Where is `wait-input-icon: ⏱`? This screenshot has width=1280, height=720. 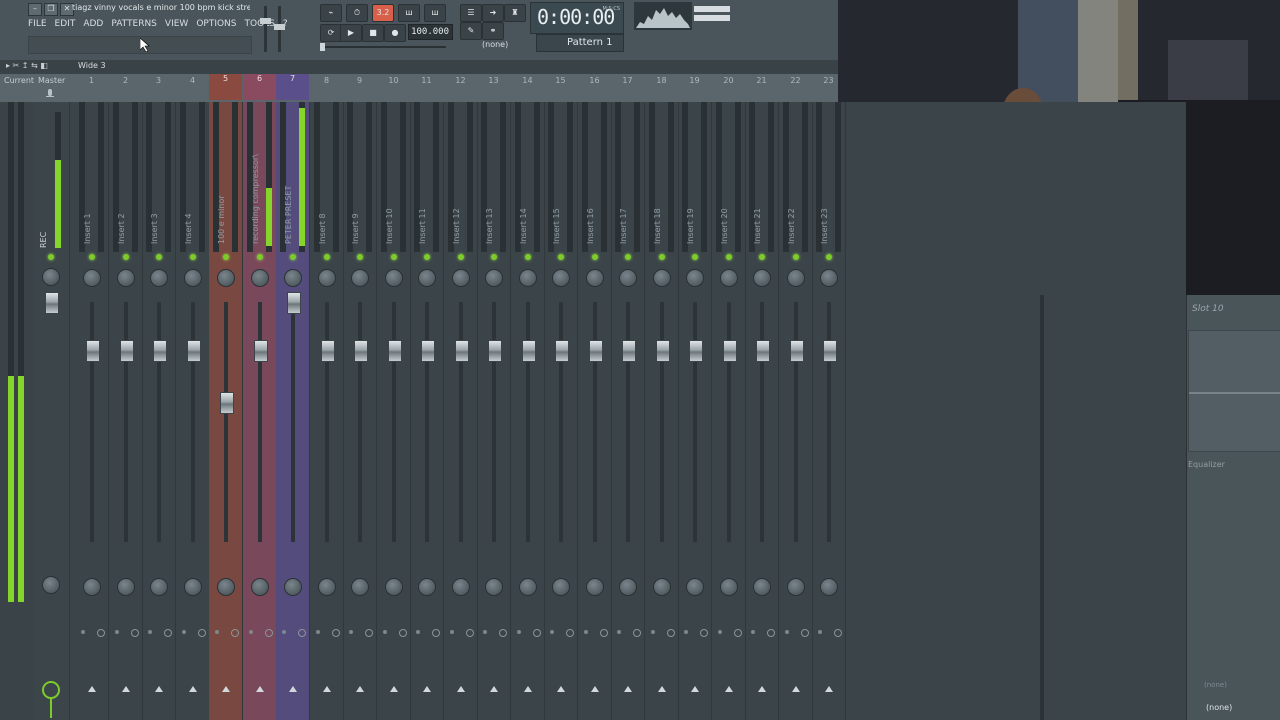
wait-input-icon: ⏱ is located at coordinates (357, 13).